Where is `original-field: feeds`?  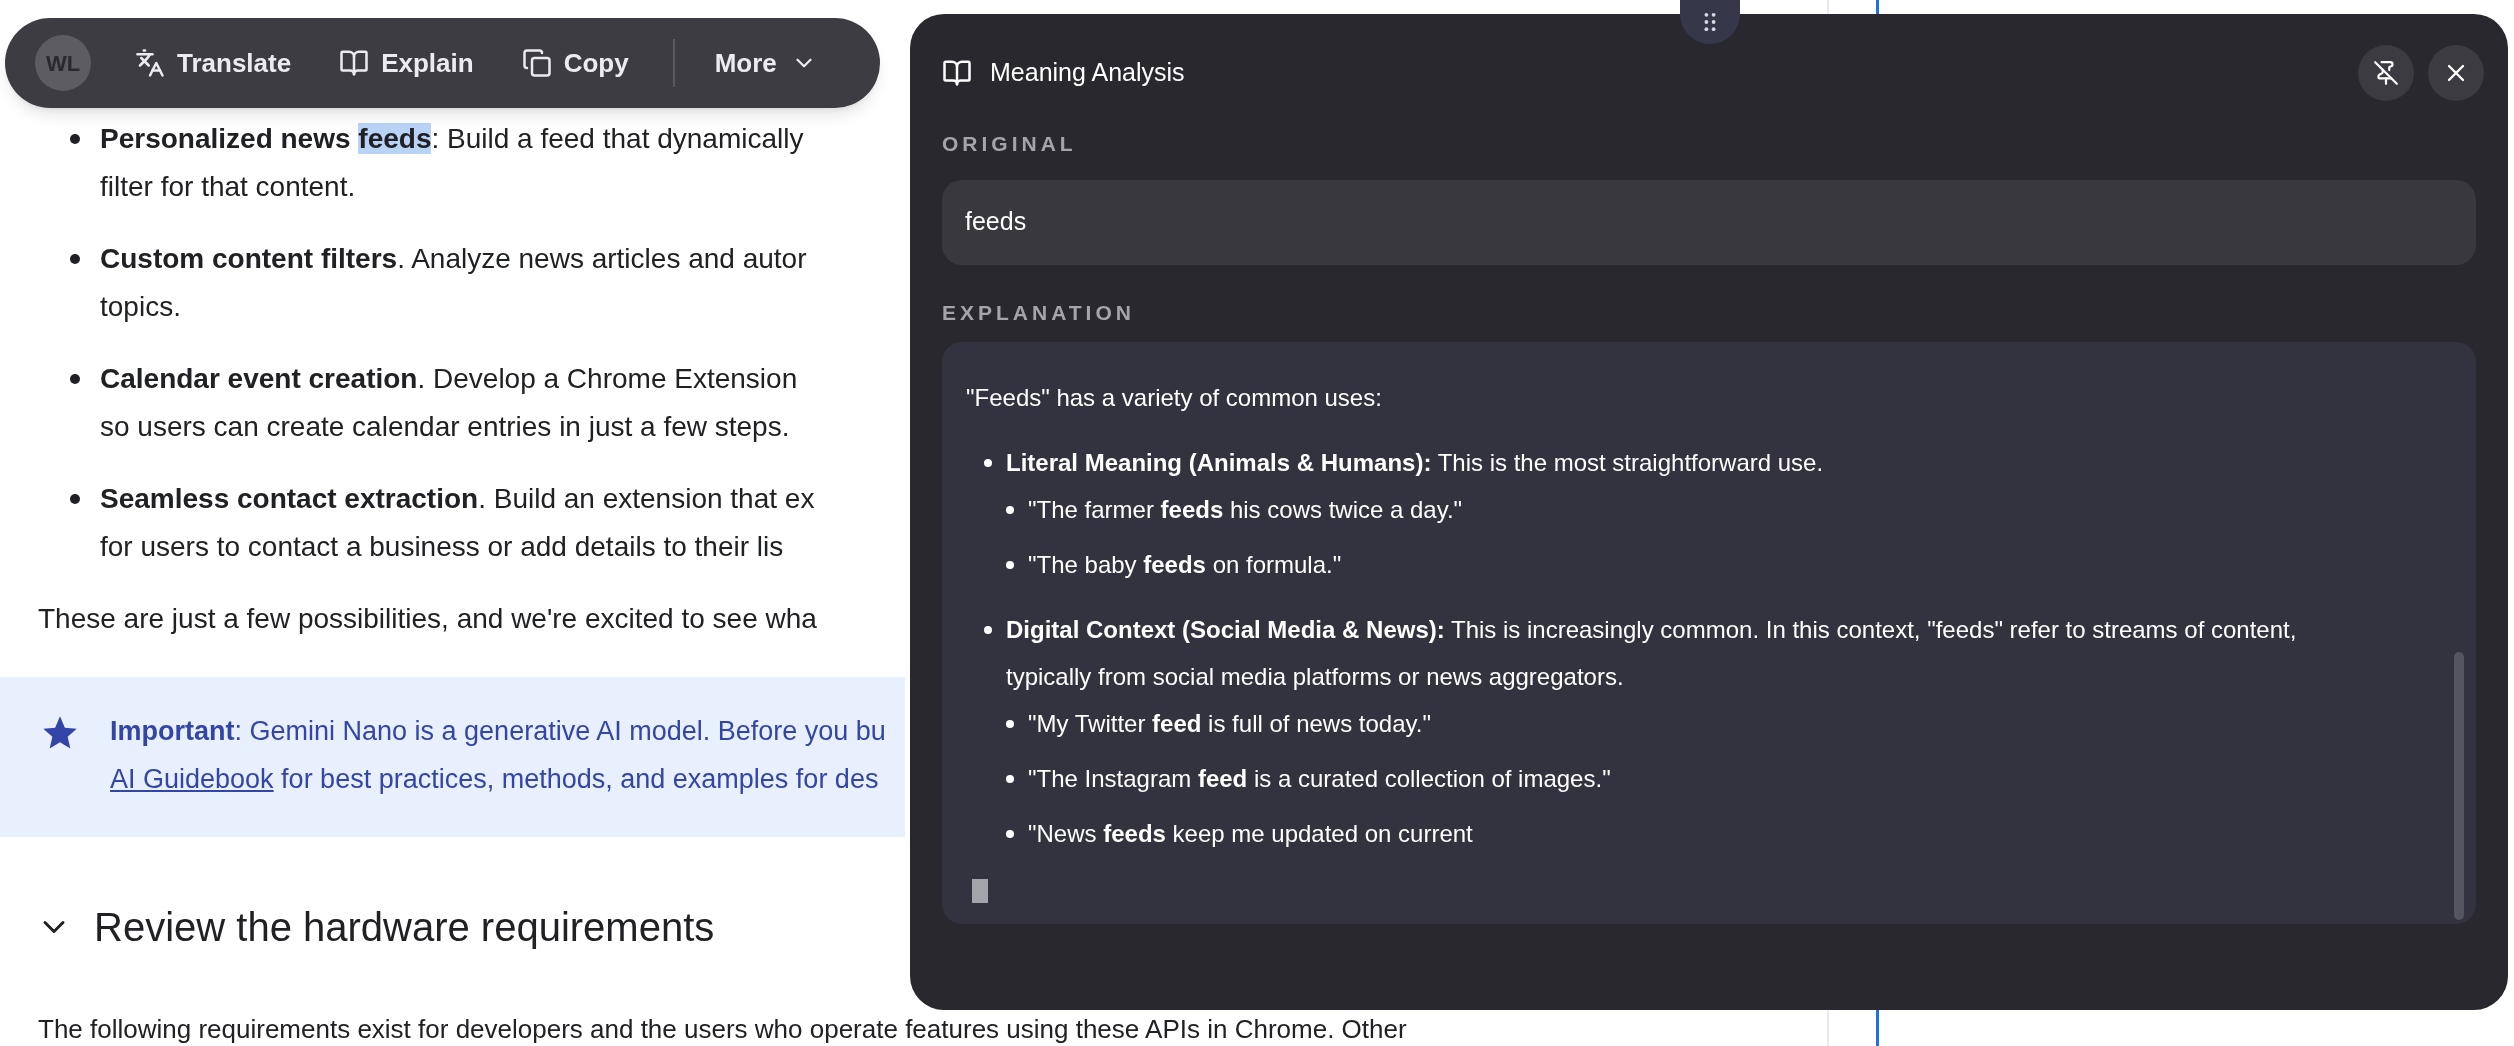 original-field: feeds is located at coordinates (1709, 222).